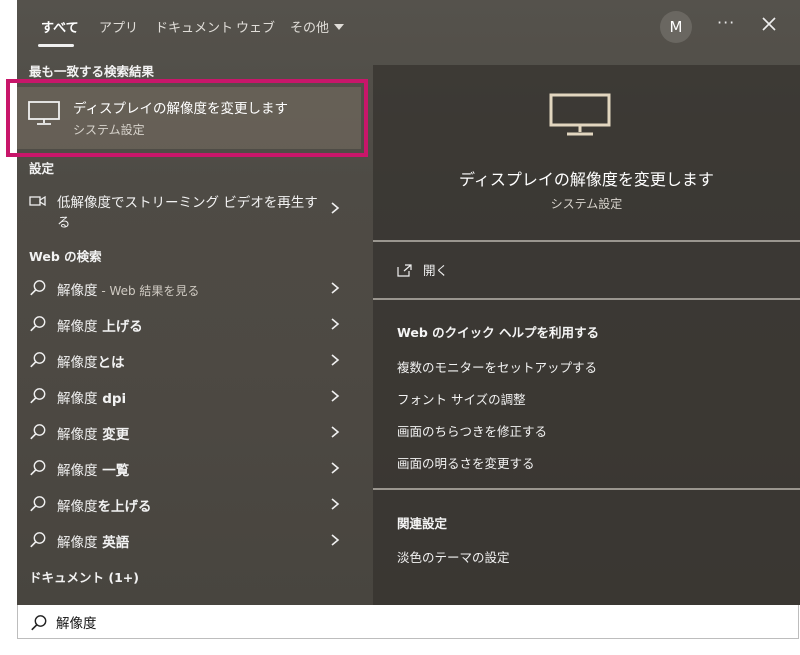 This screenshot has height=655, width=800. I want to click on settings-item-label-line2: る, so click(64, 223).